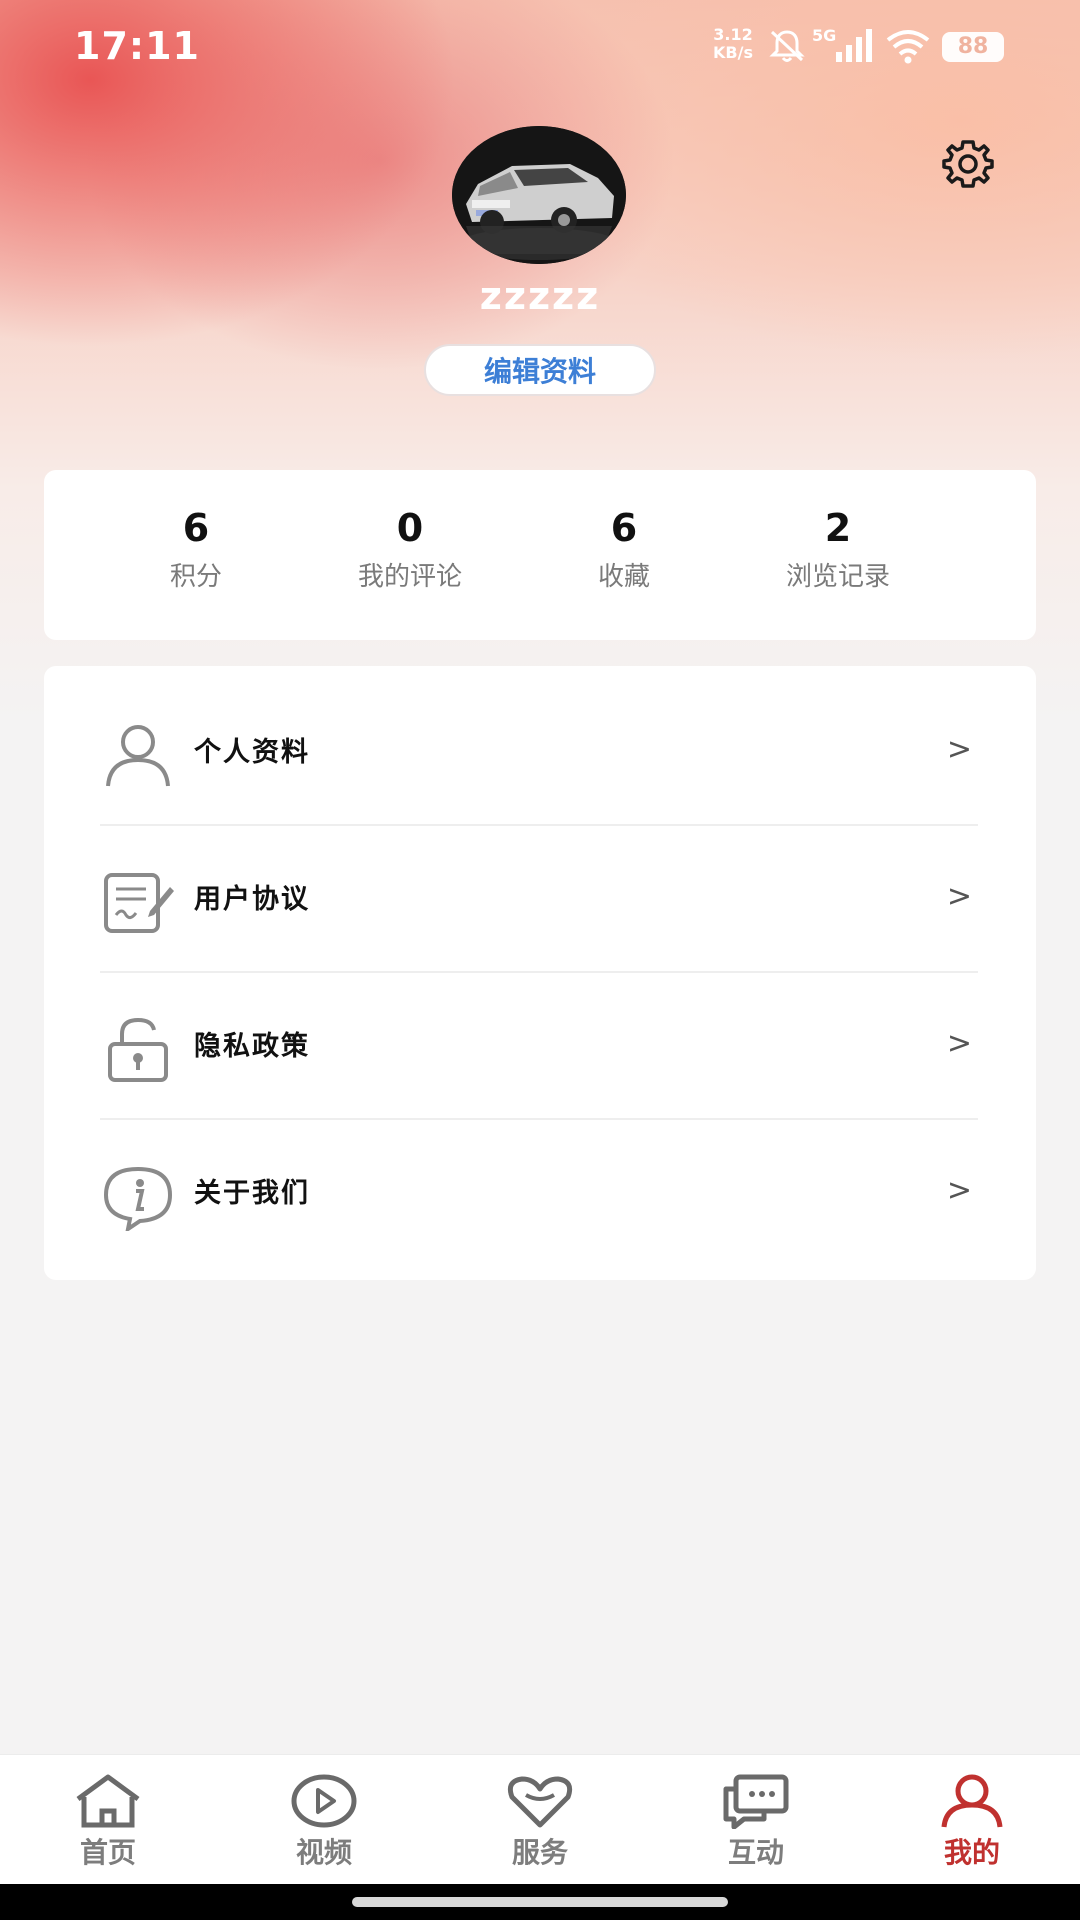 The height and width of the screenshot is (1920, 1080). Describe the element at coordinates (539, 1047) in the screenshot. I see `menu-item-privacy-policy: 隐私政策 >` at that location.